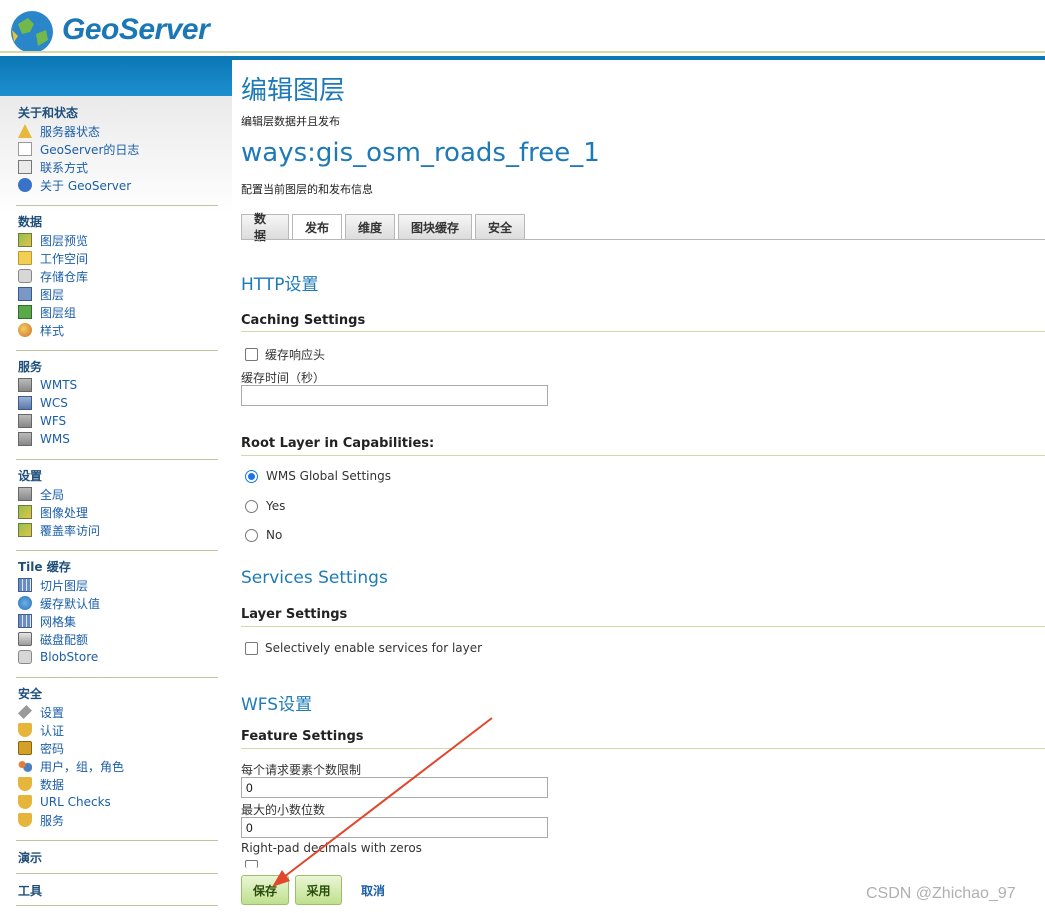 The width and height of the screenshot is (1045, 913). What do you see at coordinates (75, 802) in the screenshot?
I see `sidebar-item-label: URL Checks` at bounding box center [75, 802].